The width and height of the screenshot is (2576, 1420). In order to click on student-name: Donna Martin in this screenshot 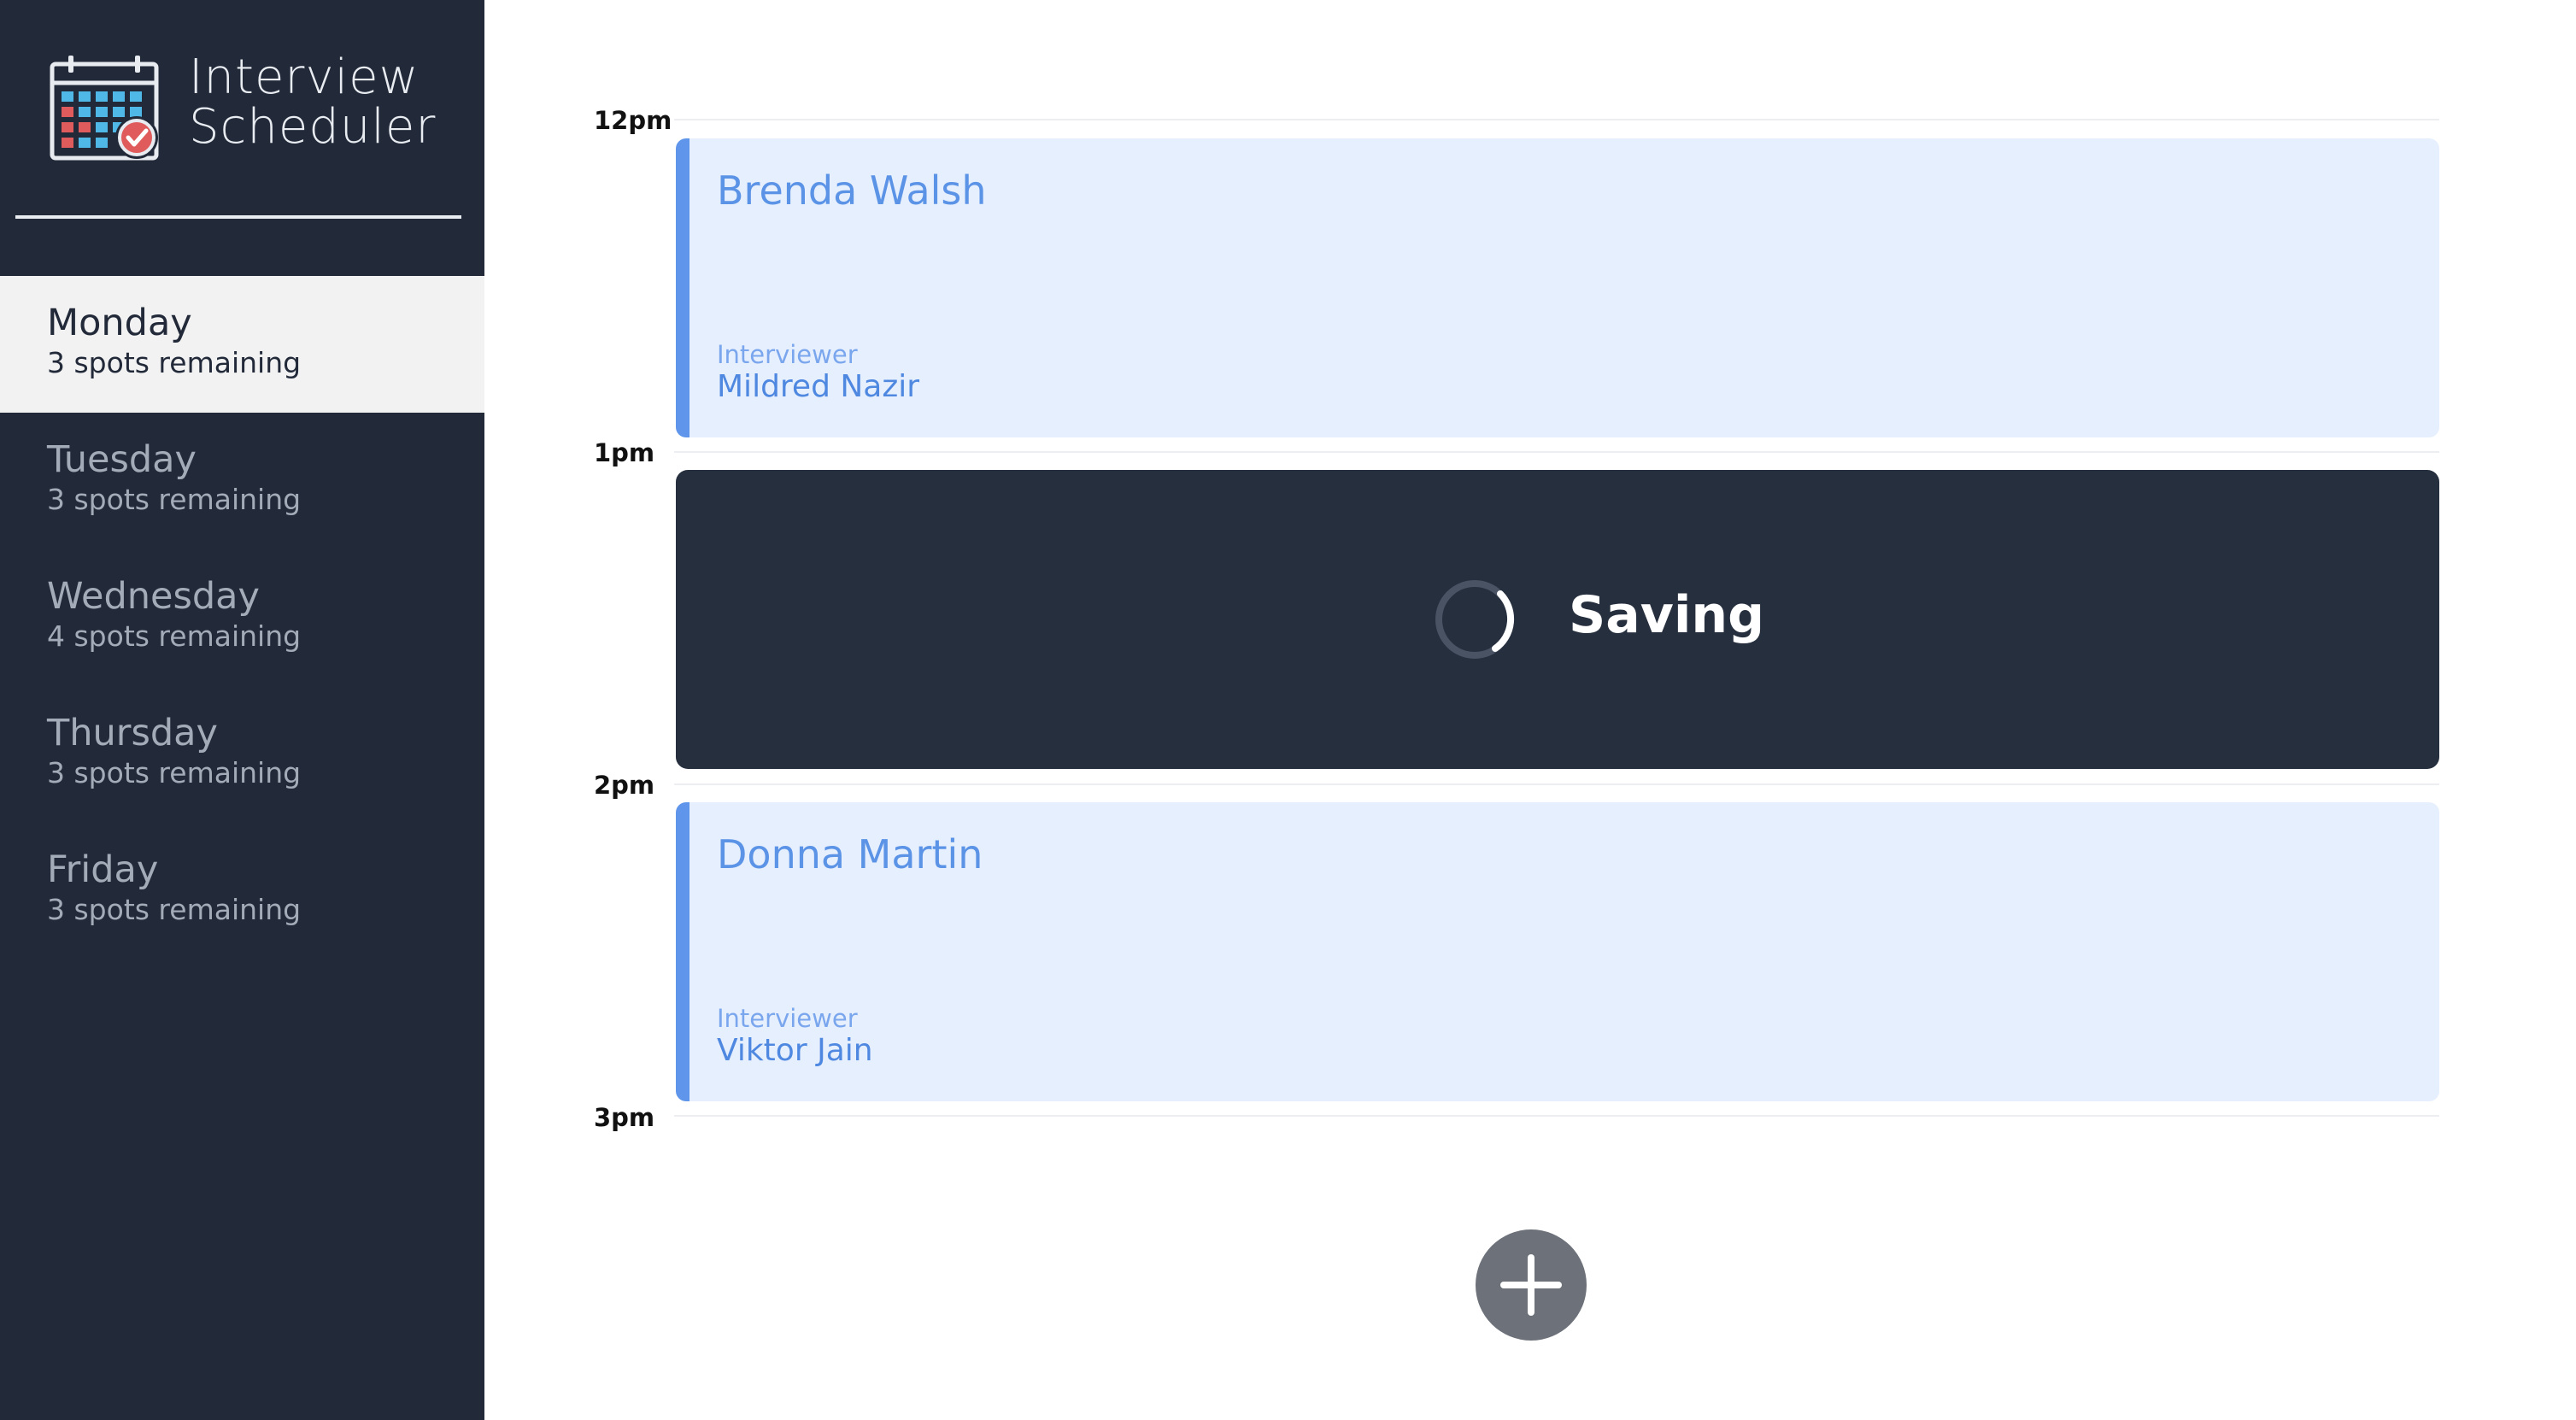, I will do `click(850, 854)`.